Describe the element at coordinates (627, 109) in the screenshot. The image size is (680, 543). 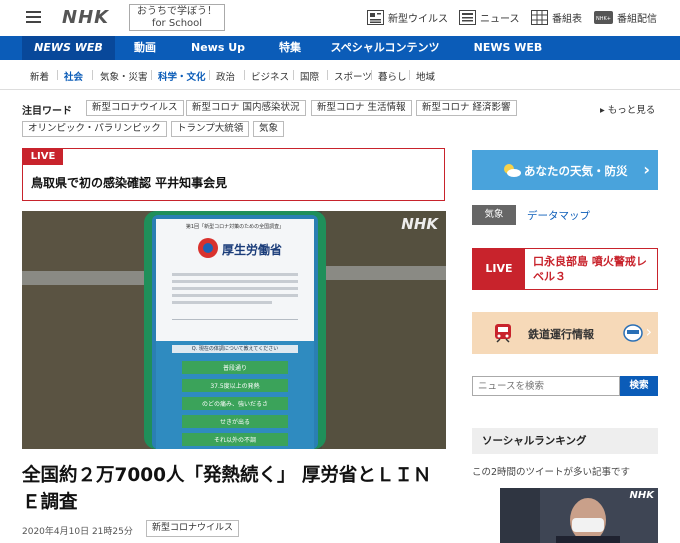
I see `more-keywords-link: ▸ もっと見る` at that location.